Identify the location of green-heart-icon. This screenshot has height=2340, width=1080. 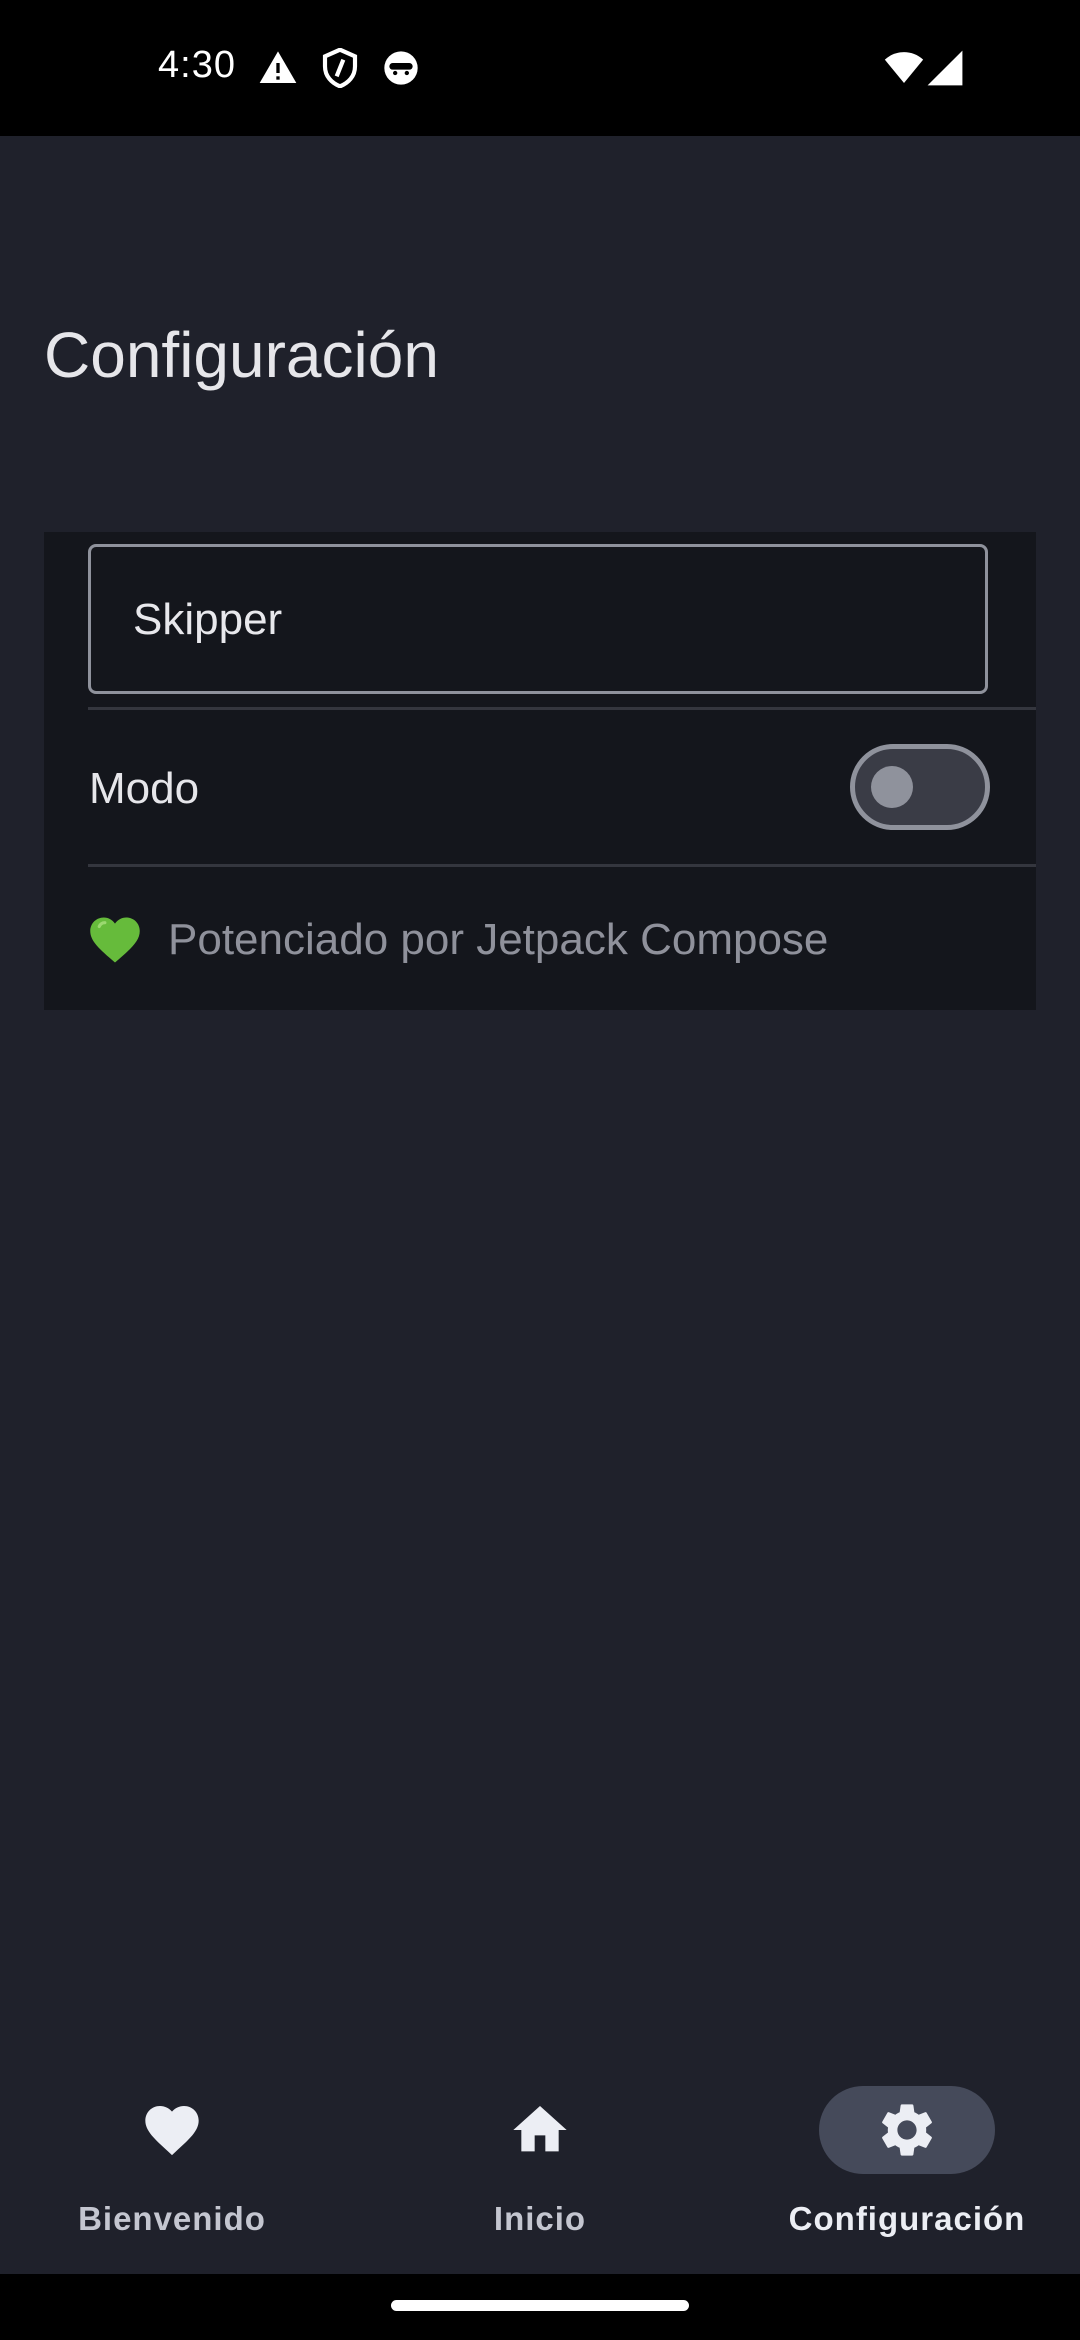
(115, 940).